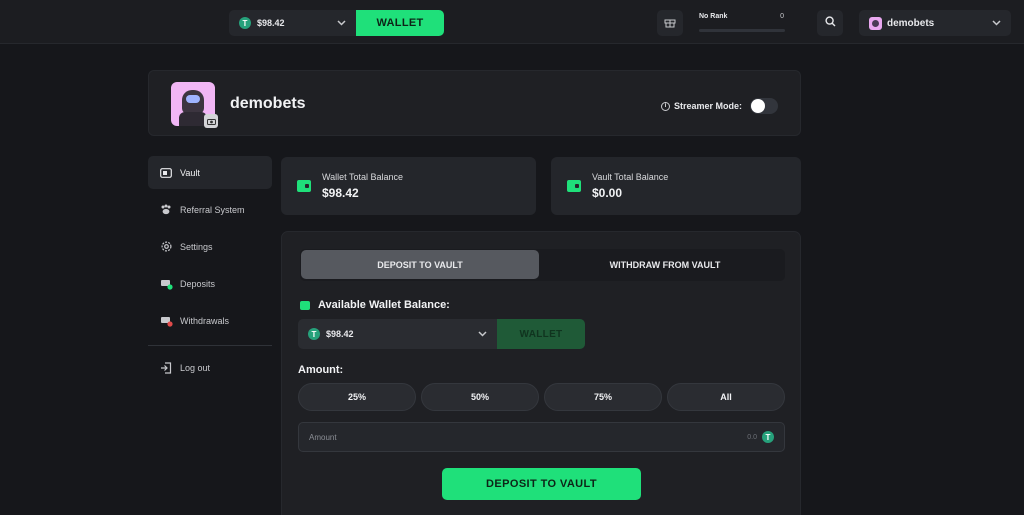 The height and width of the screenshot is (515, 1024). I want to click on gear-icon, so click(166, 247).